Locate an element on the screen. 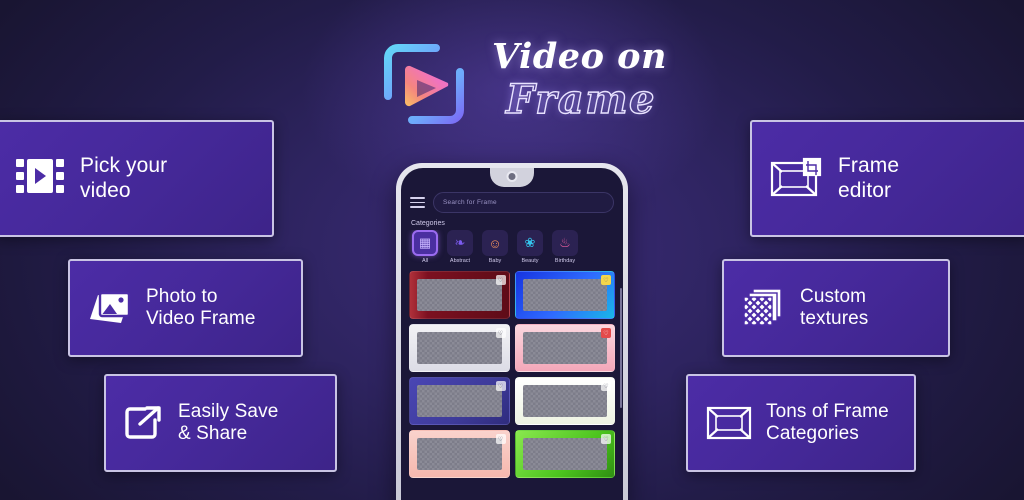  vertical-scrollbar is located at coordinates (621, 348).